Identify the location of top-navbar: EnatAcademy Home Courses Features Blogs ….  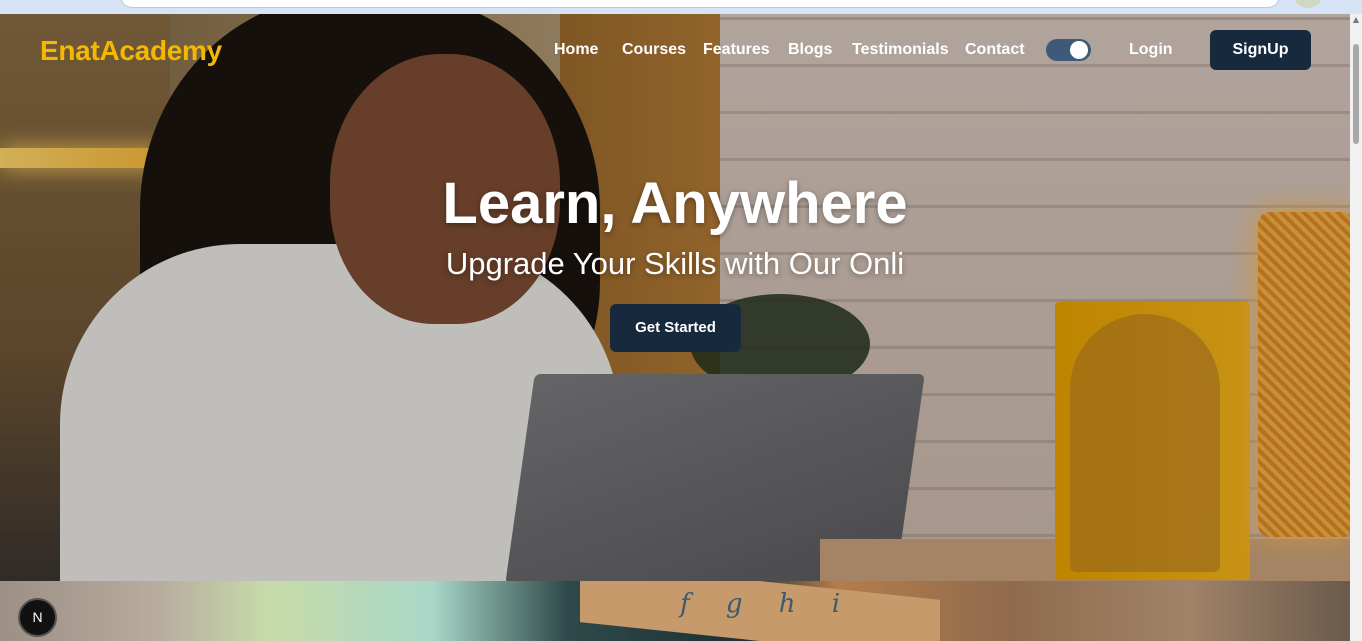
(675, 51).